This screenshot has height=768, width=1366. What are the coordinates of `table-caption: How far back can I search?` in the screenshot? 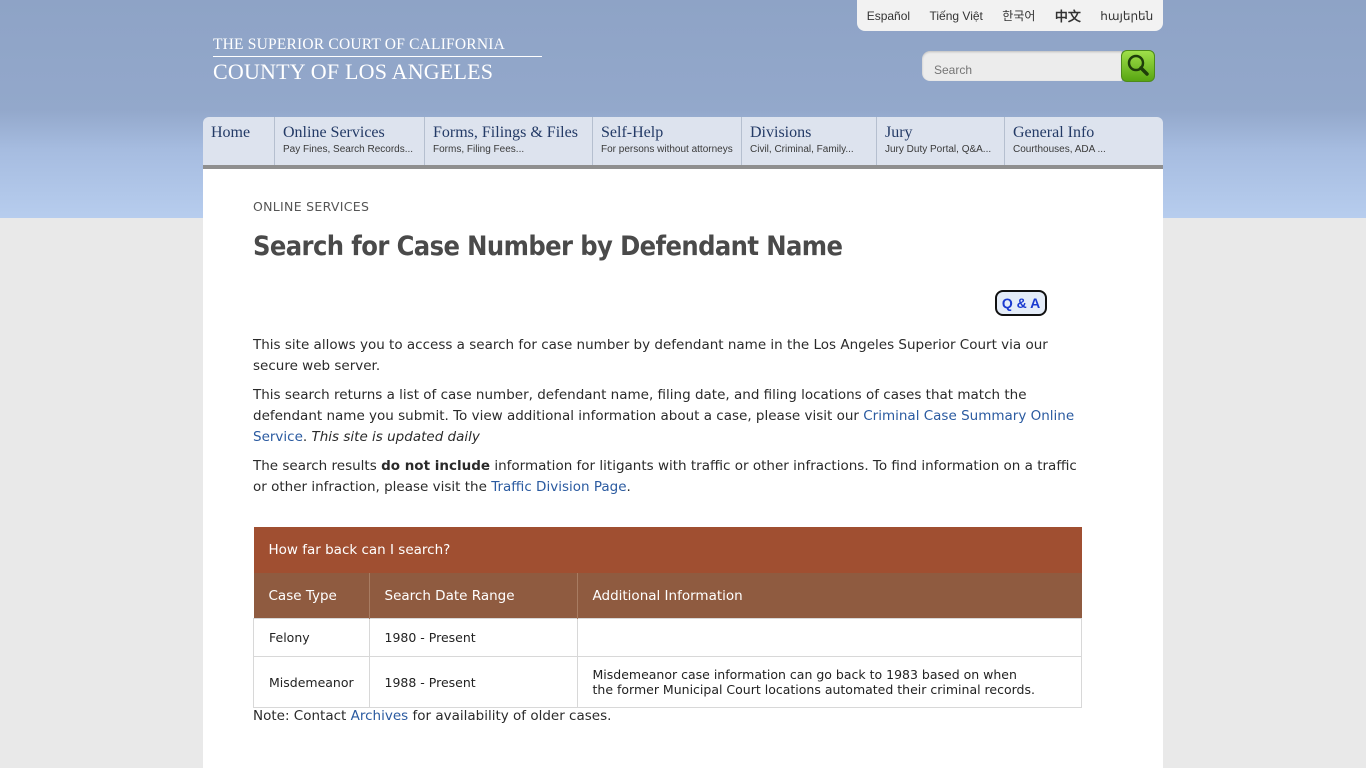 It's located at (667, 550).